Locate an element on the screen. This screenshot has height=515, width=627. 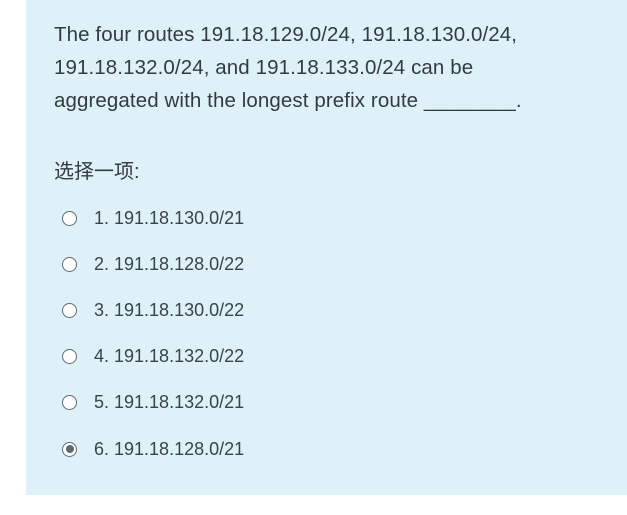
option-label: 5. 191.18.132.0/21 is located at coordinates (169, 402).